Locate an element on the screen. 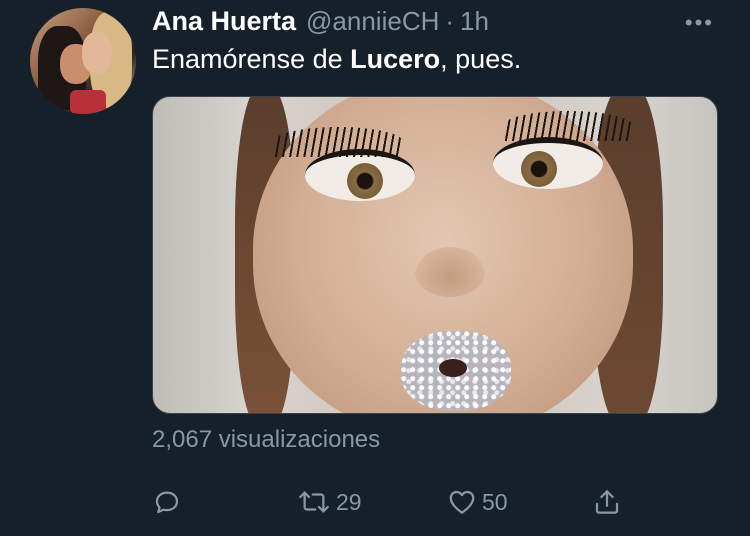 The height and width of the screenshot is (536, 750). like-count: 50 is located at coordinates (495, 501).